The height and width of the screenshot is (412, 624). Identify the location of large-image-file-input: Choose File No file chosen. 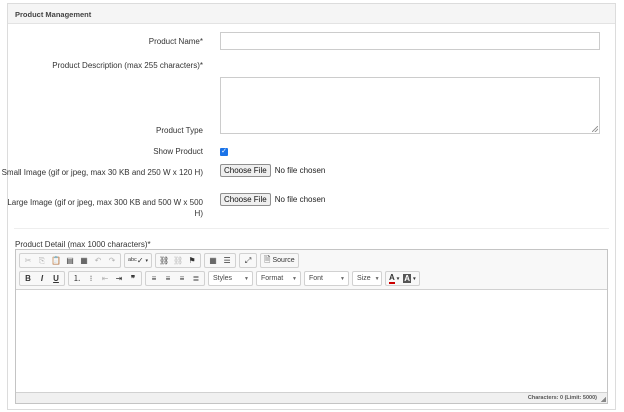
(272, 199).